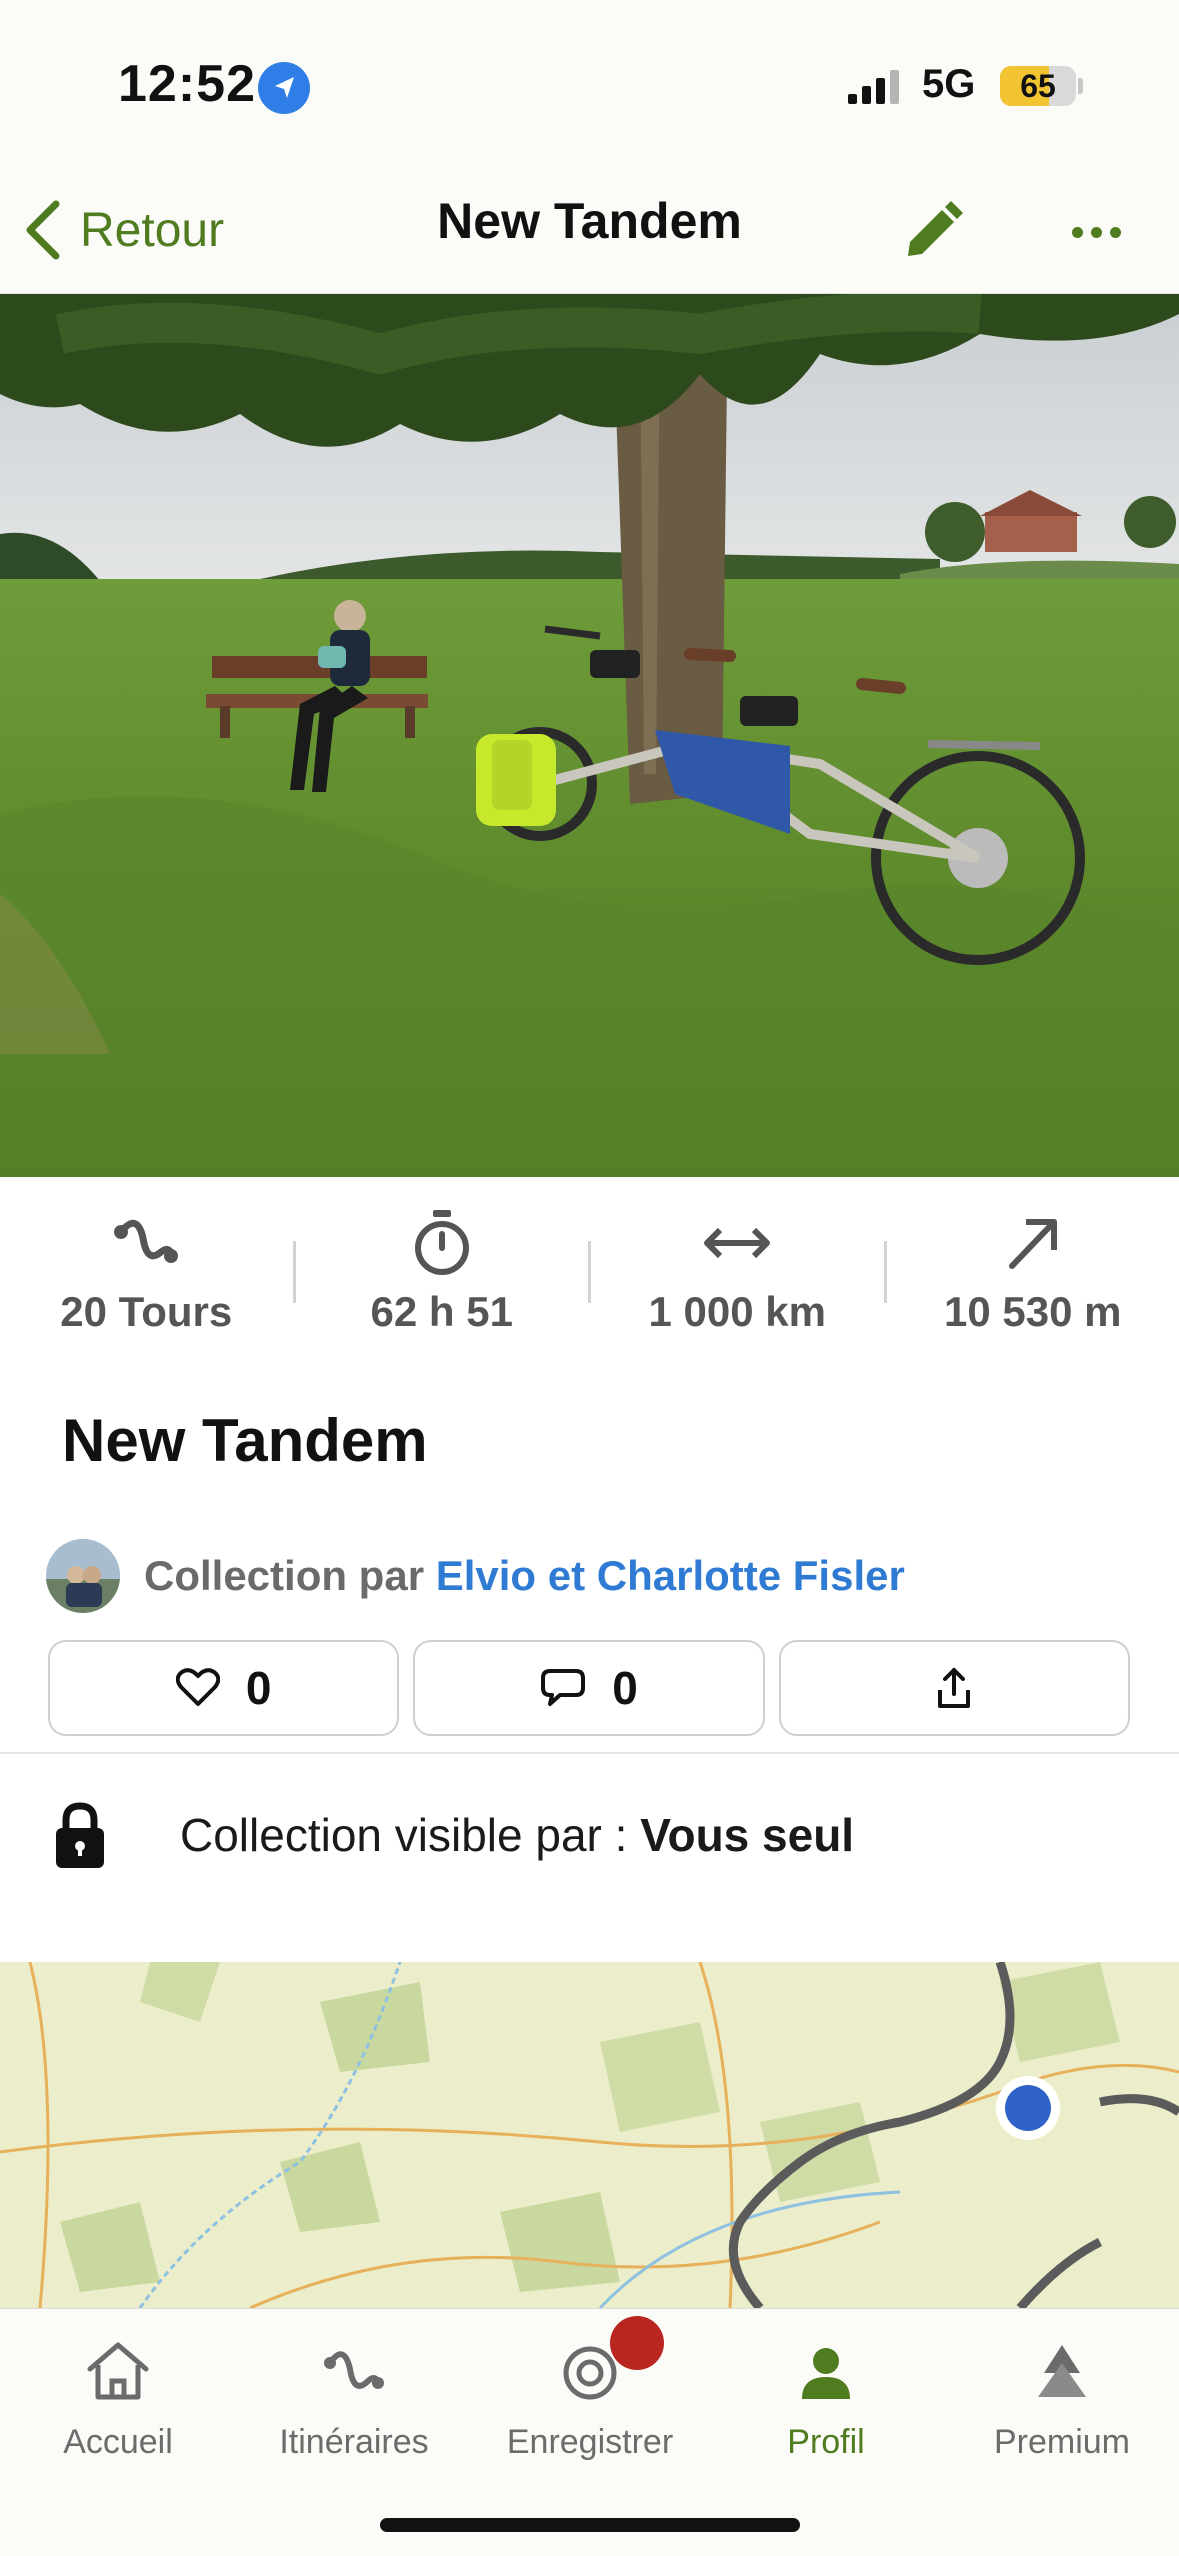 The height and width of the screenshot is (2556, 1179). I want to click on tab-premium-label: Premium, so click(1062, 2442).